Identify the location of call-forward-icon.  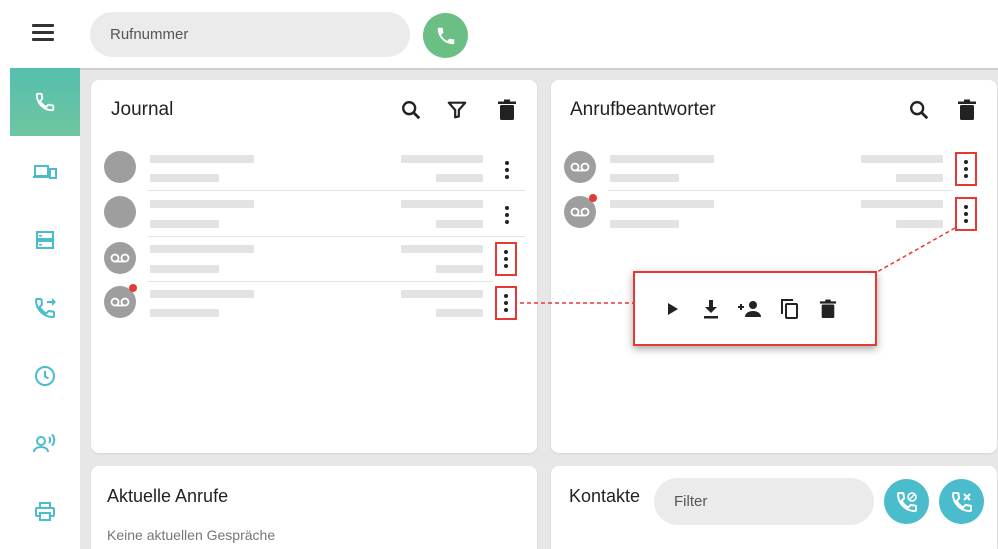
(45, 308).